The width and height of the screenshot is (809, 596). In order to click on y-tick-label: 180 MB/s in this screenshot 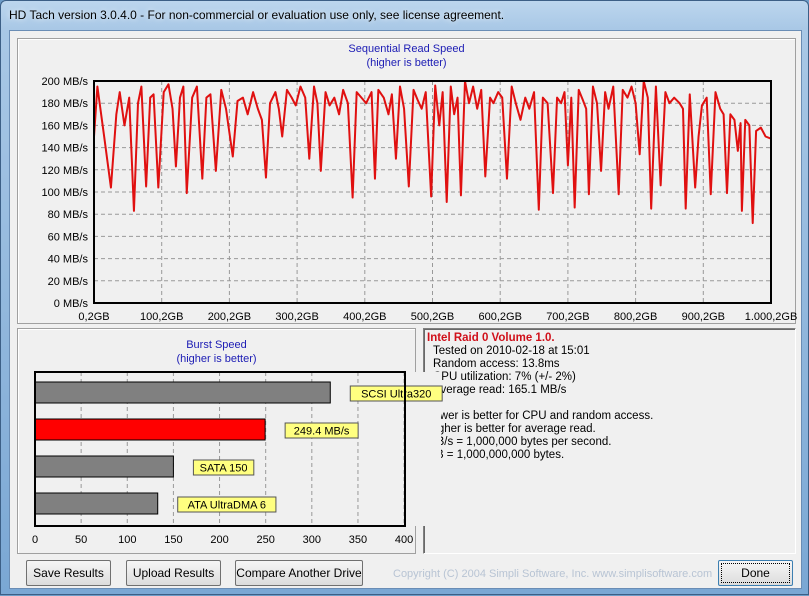, I will do `click(65, 104)`.